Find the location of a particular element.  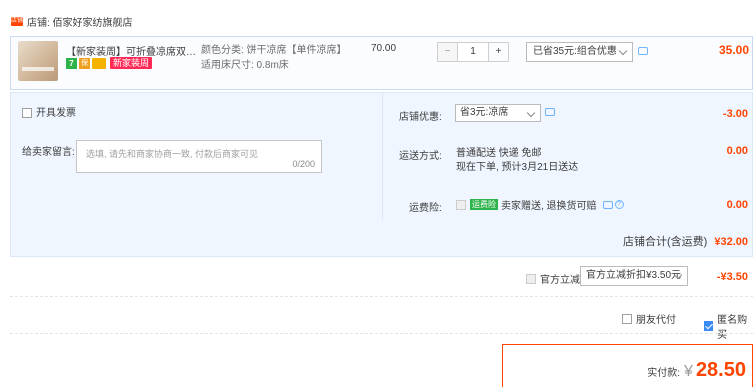

official-discount-amount: -¥3.50 is located at coordinates (732, 277).